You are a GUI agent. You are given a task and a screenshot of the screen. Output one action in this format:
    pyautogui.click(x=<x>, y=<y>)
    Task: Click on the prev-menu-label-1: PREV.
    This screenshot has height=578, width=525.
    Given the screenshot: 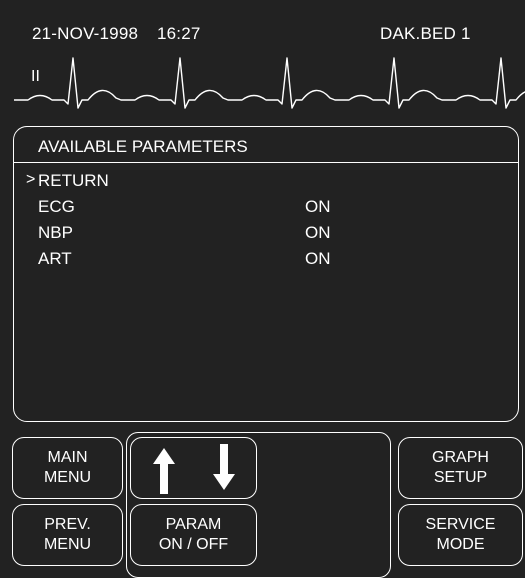 What is the action you would take?
    pyautogui.click(x=67, y=524)
    